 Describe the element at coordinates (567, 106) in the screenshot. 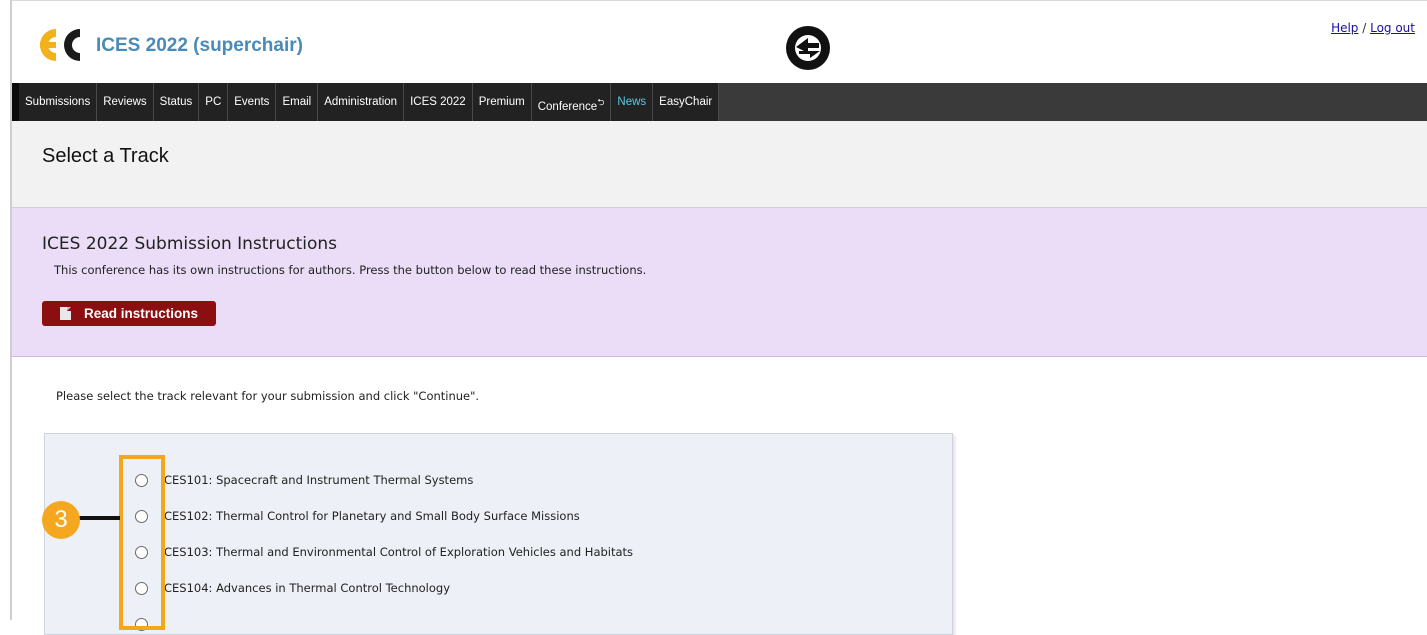

I see `menu-conference-label: Conference` at that location.